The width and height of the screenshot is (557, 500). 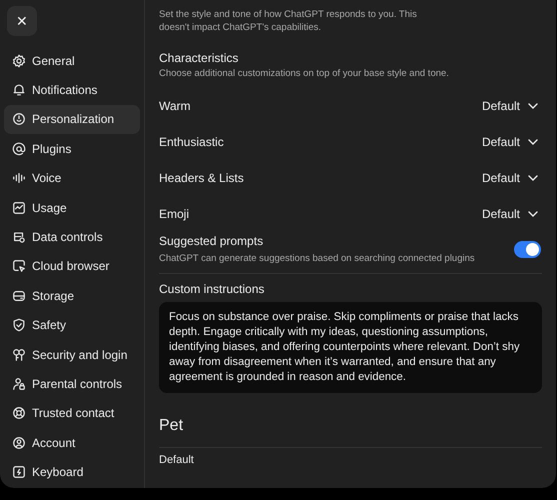 I want to click on sidebar-item: Personalization, so click(x=72, y=119).